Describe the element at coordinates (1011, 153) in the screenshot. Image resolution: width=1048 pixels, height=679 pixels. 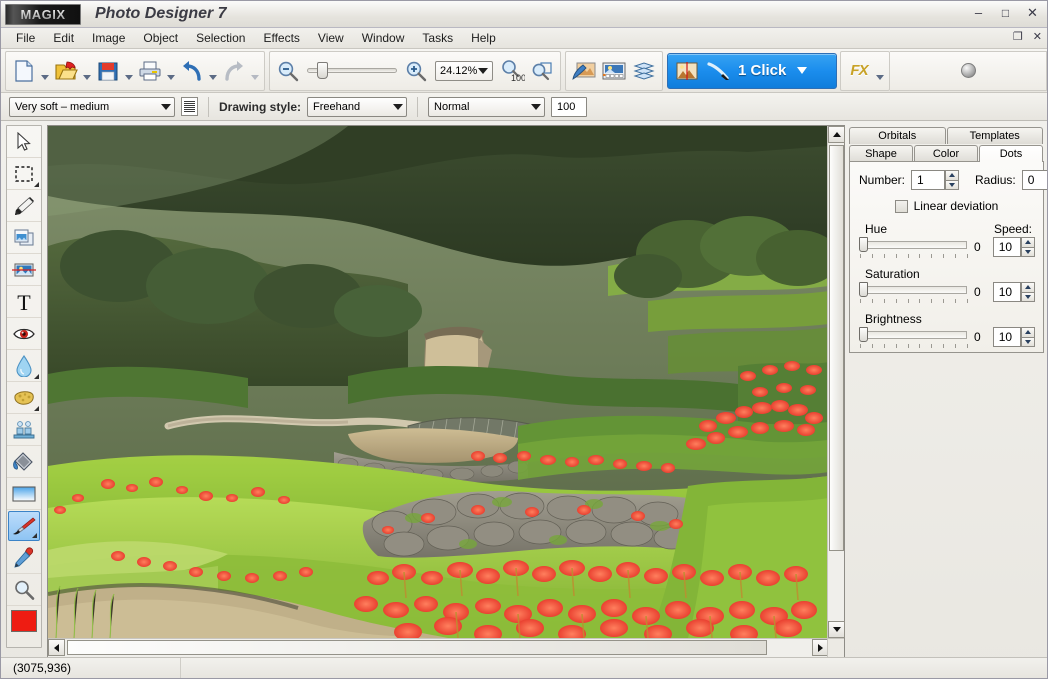
I see `tab-dots: Dots` at that location.